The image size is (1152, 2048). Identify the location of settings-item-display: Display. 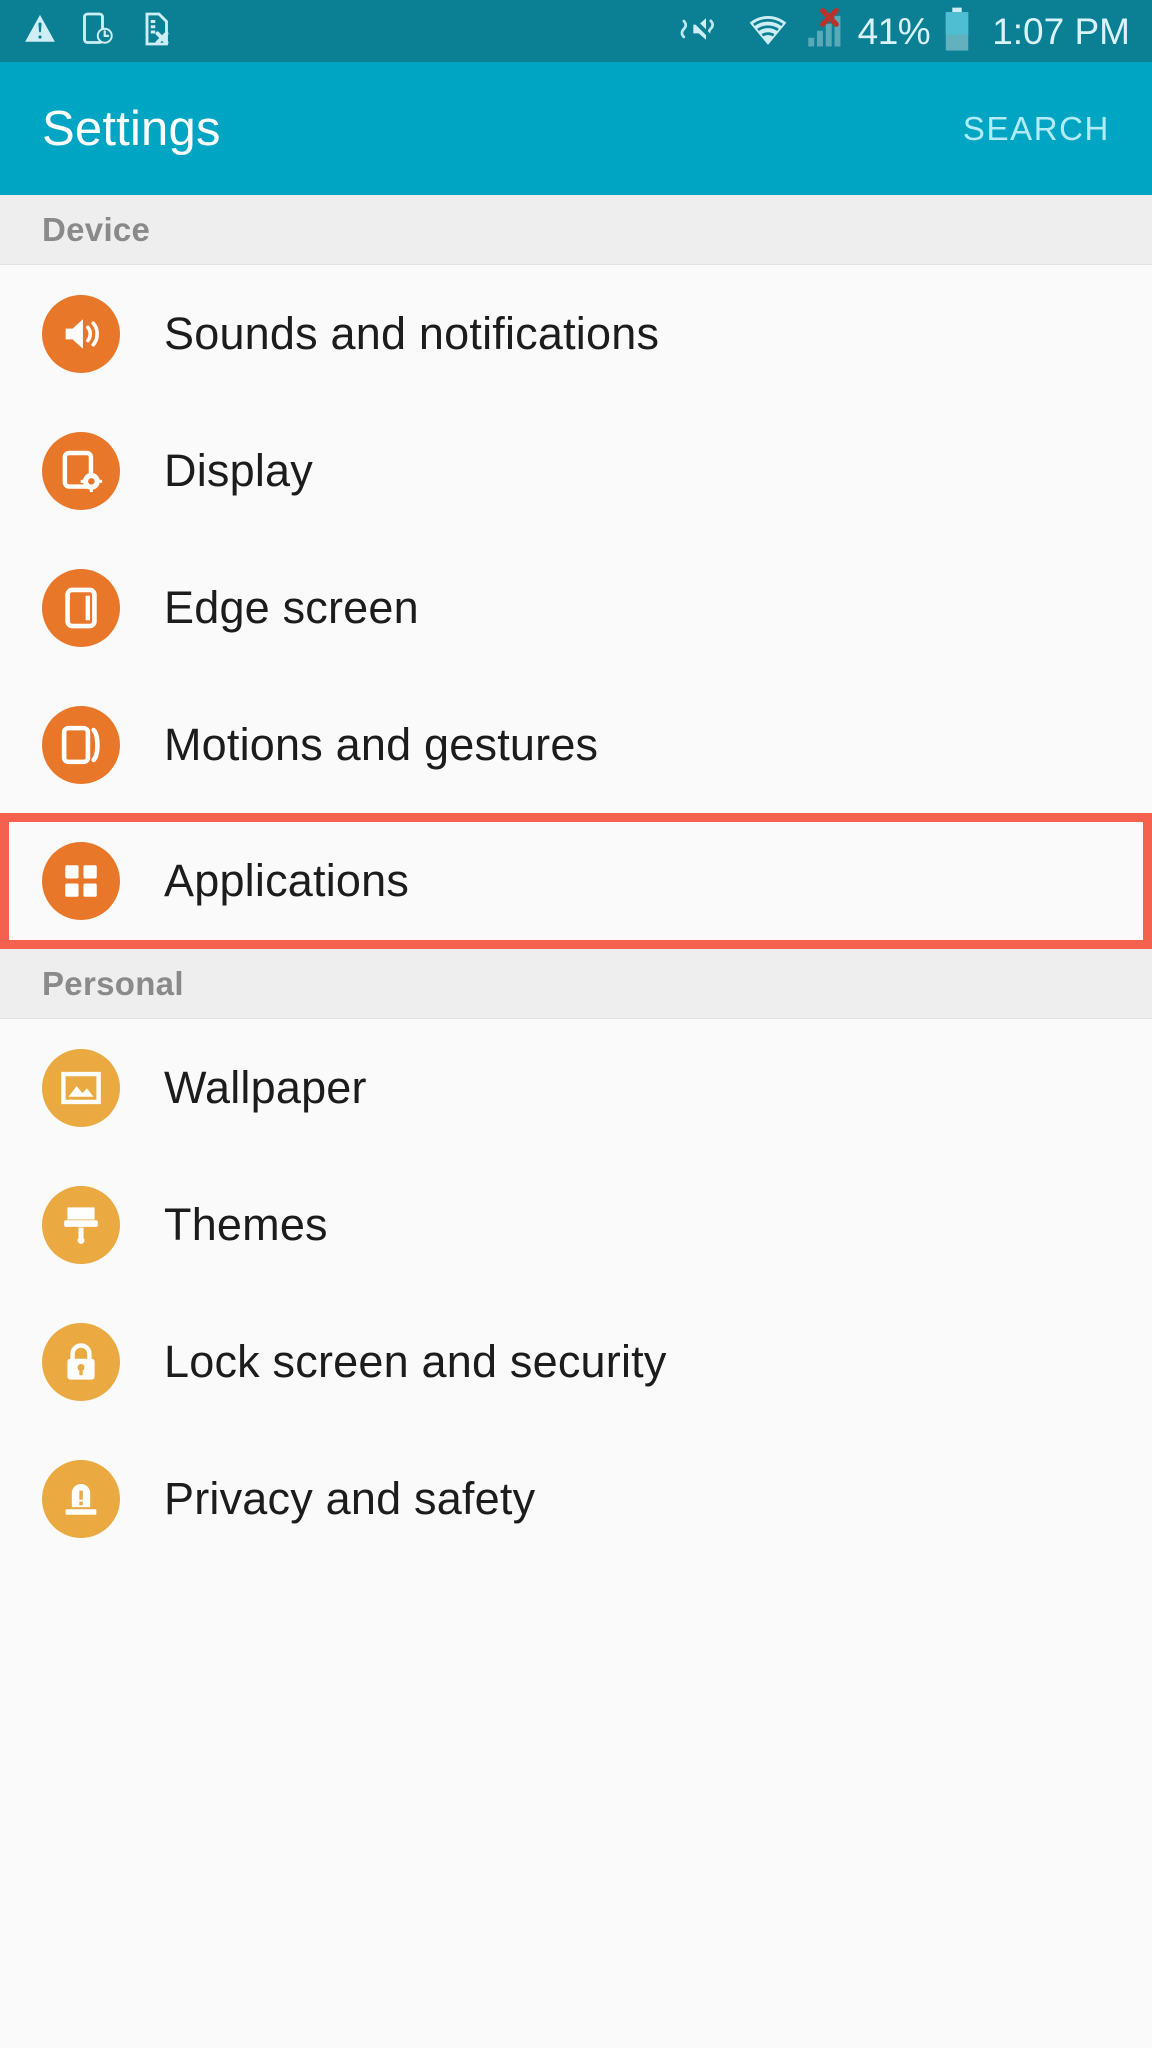
(576, 470).